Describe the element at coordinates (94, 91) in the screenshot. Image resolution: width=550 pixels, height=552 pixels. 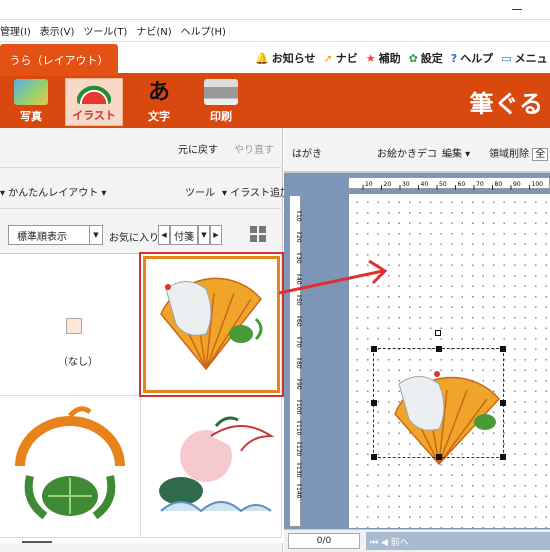
I see `watermelon-icon` at that location.